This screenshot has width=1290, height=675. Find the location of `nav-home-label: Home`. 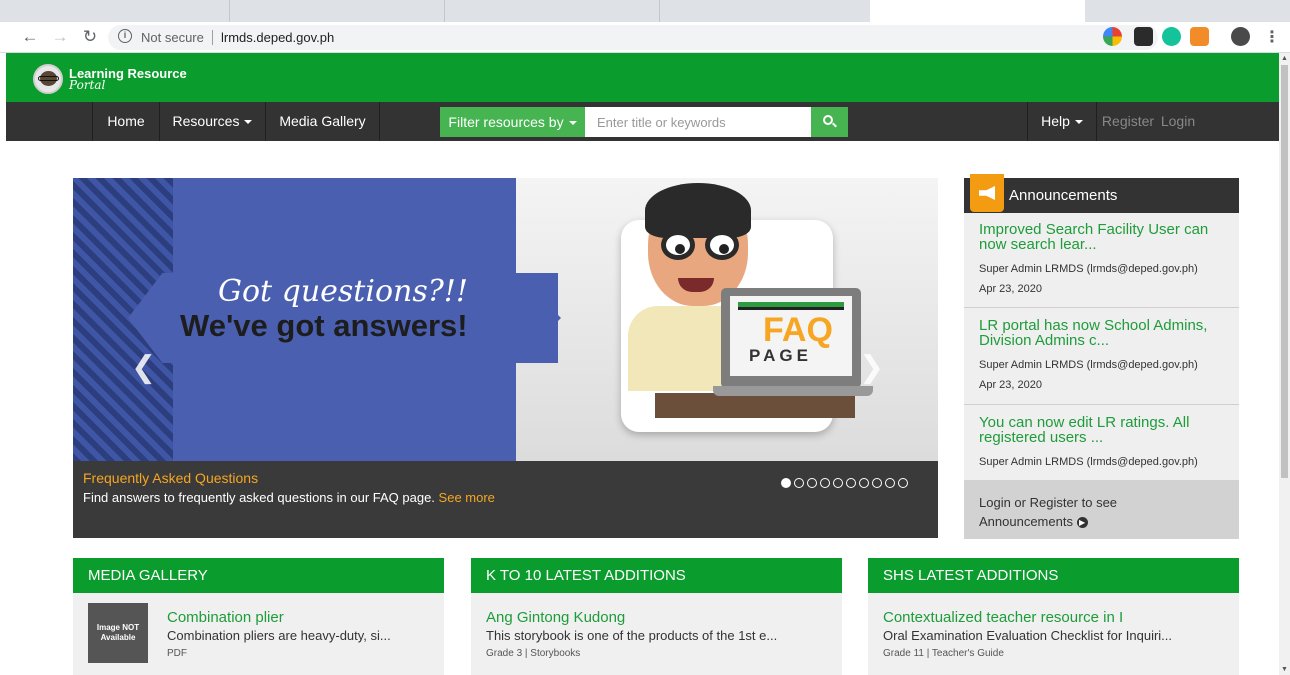

nav-home-label: Home is located at coordinates (126, 121).